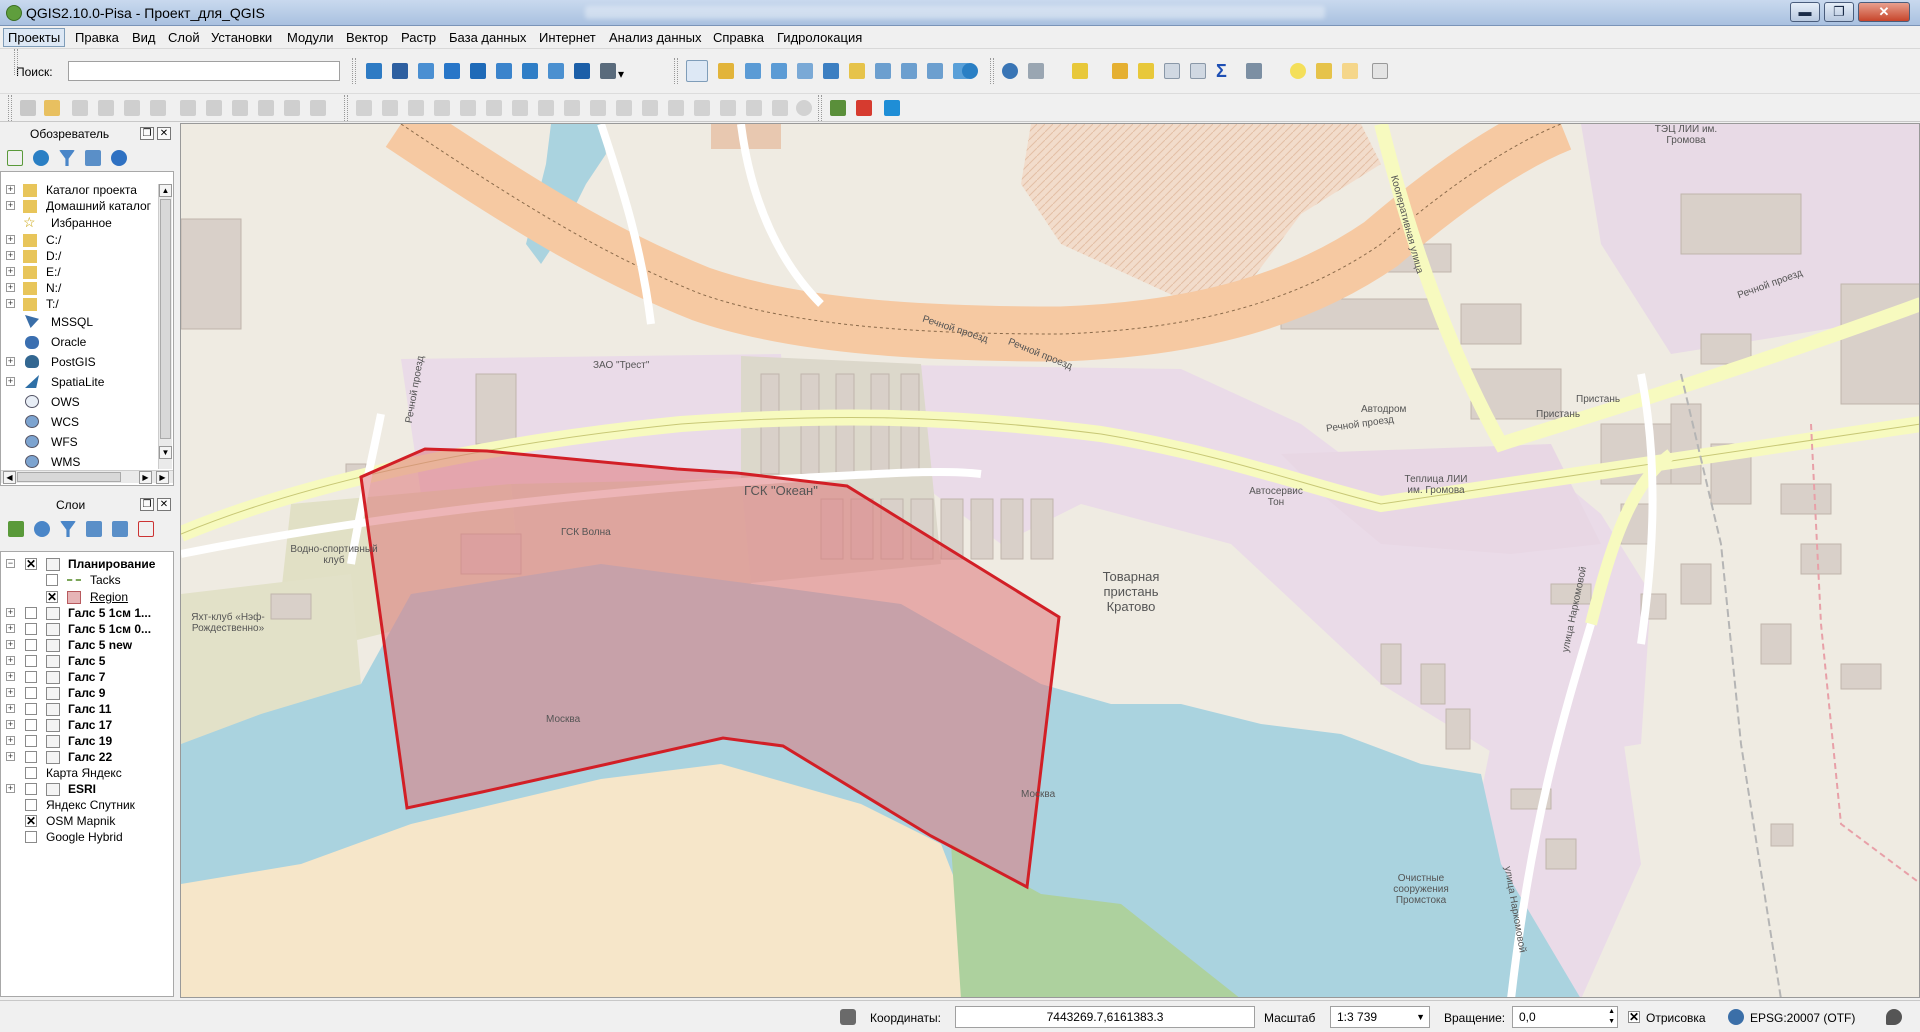  I want to click on browser-item: + PostGIS, so click(79, 362).